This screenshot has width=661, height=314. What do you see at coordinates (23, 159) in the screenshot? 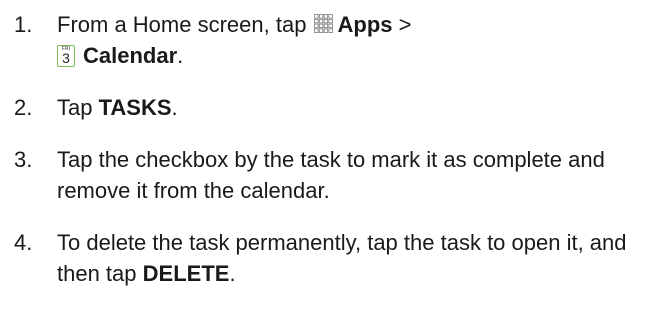
I see `step-number: 3.` at bounding box center [23, 159].